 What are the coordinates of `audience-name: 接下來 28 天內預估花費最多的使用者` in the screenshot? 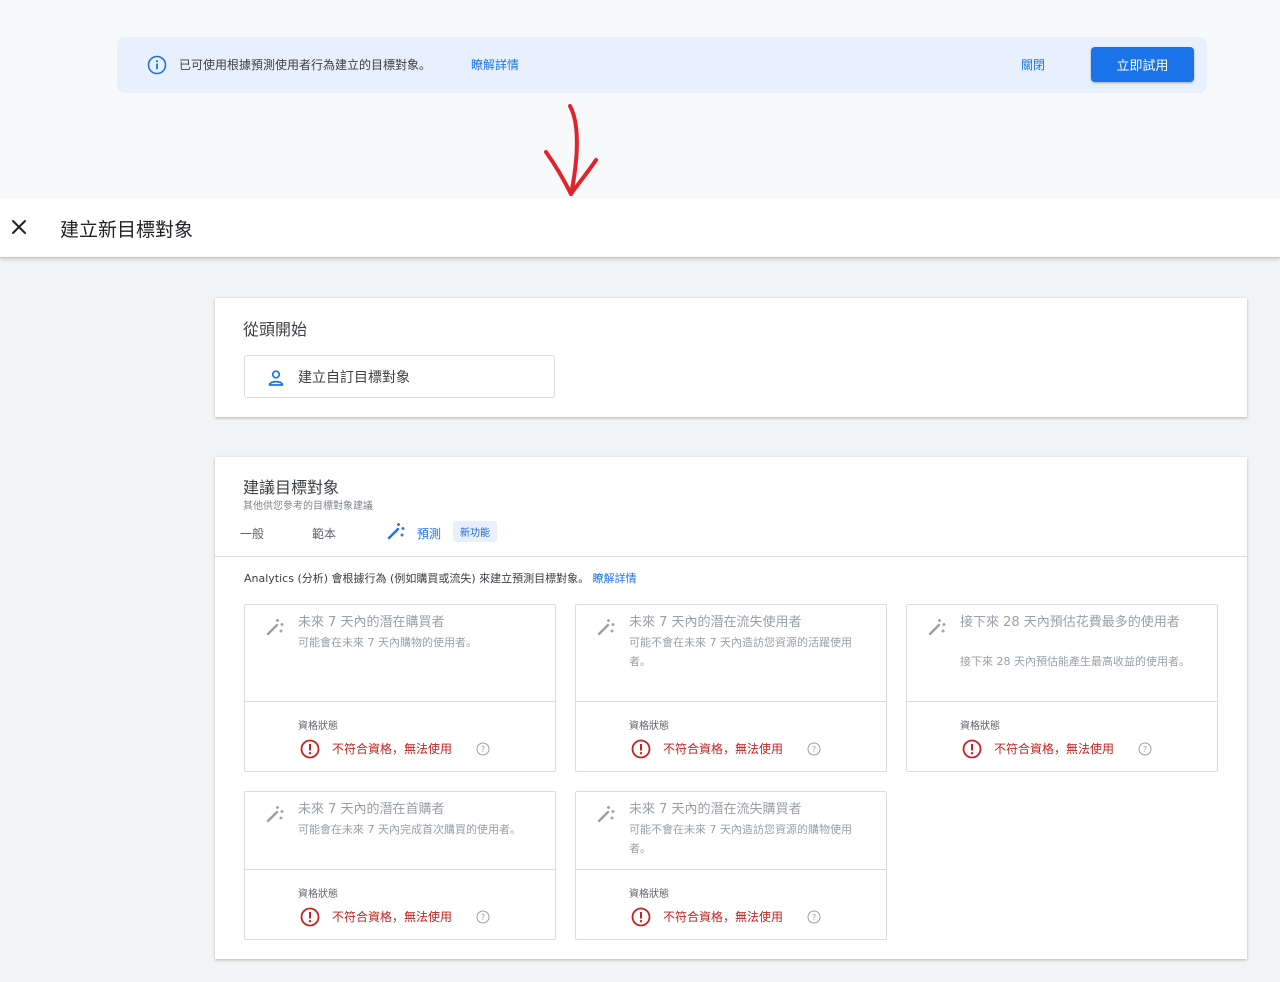 It's located at (1070, 622).